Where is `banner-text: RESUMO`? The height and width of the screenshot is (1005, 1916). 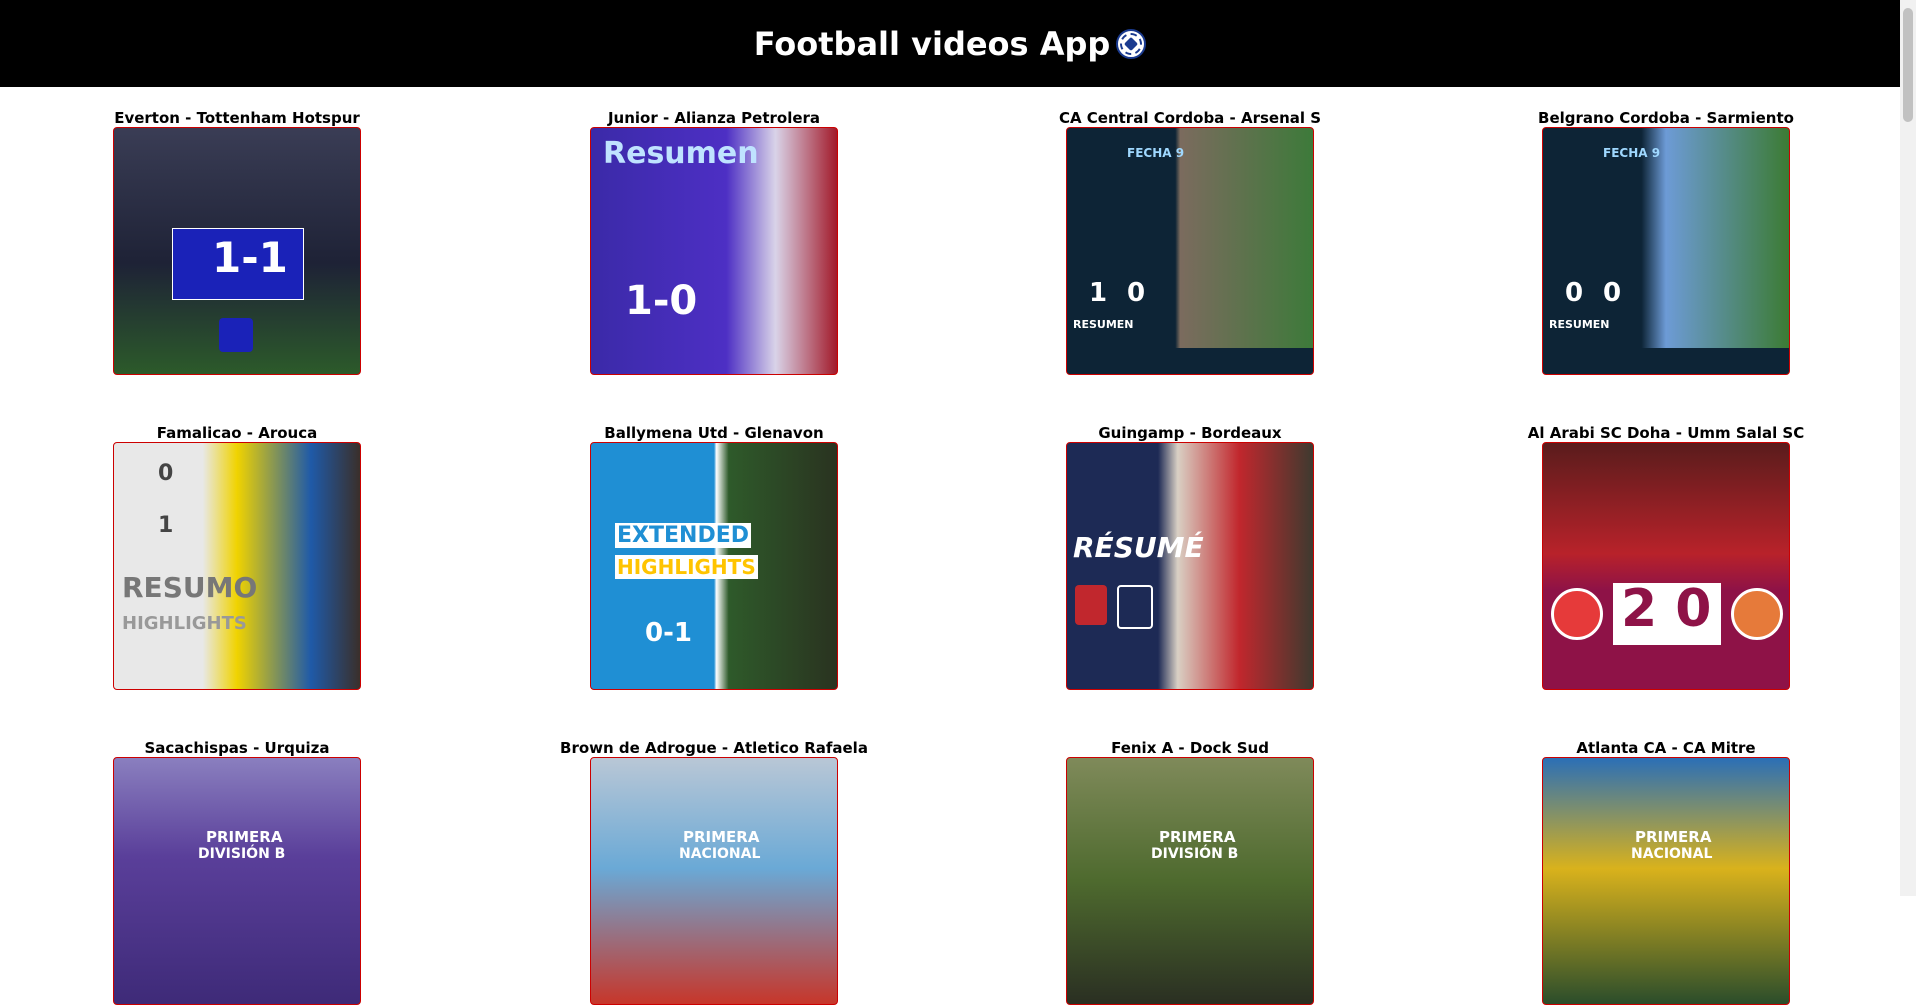
banner-text: RESUMO is located at coordinates (190, 587).